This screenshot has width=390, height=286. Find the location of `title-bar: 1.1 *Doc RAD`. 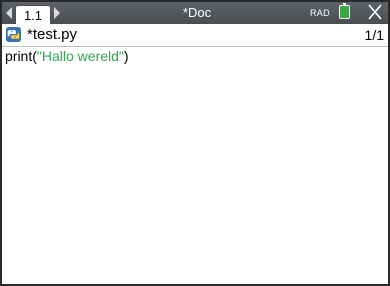

title-bar: 1.1 *Doc RAD is located at coordinates (195, 13).